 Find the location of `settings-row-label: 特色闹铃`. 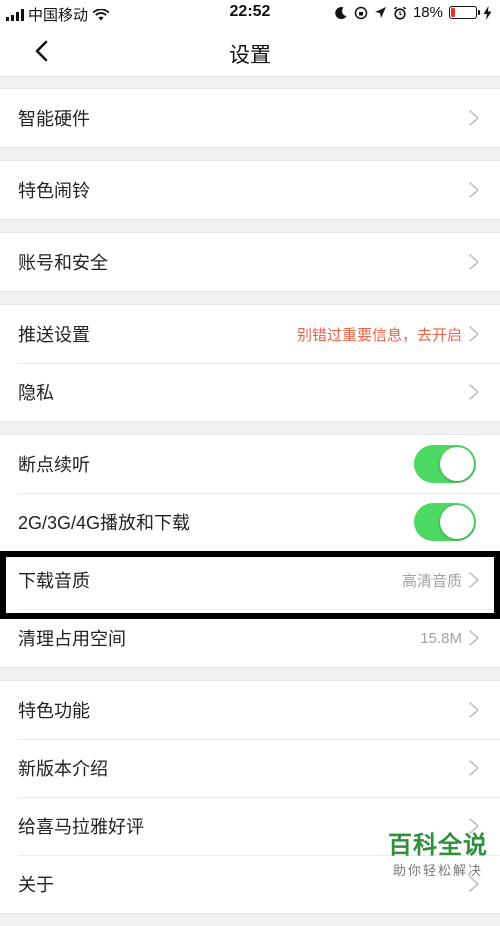

settings-row-label: 特色闹铃 is located at coordinates (54, 191).